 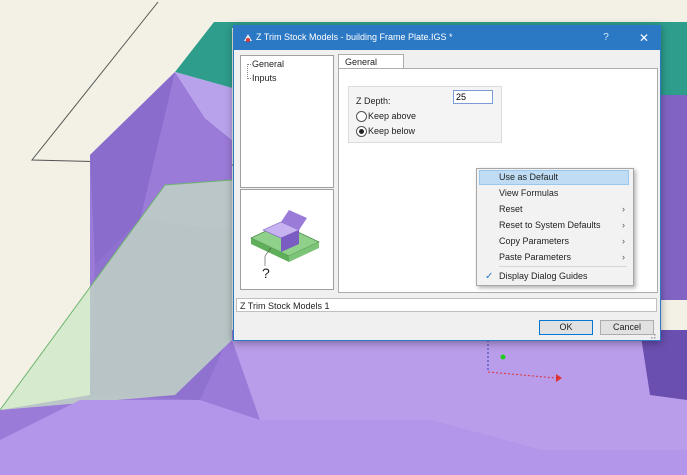 I want to click on stock-model-illustration: ?, so click(x=285, y=245).